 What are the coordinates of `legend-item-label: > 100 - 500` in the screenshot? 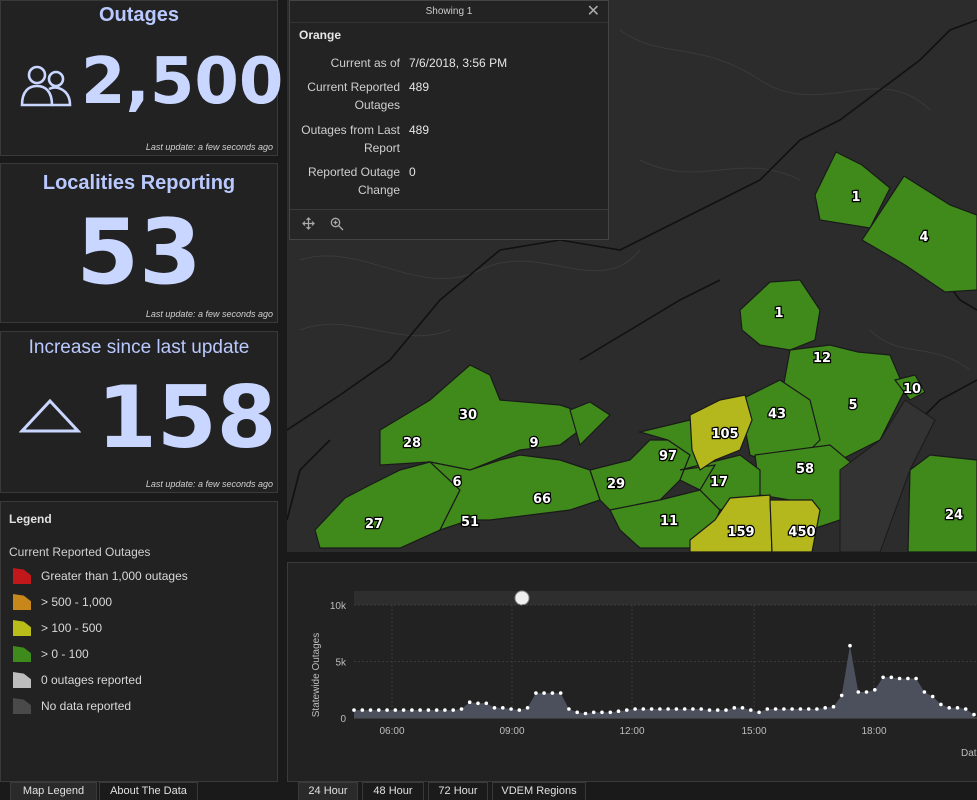 It's located at (72, 628).